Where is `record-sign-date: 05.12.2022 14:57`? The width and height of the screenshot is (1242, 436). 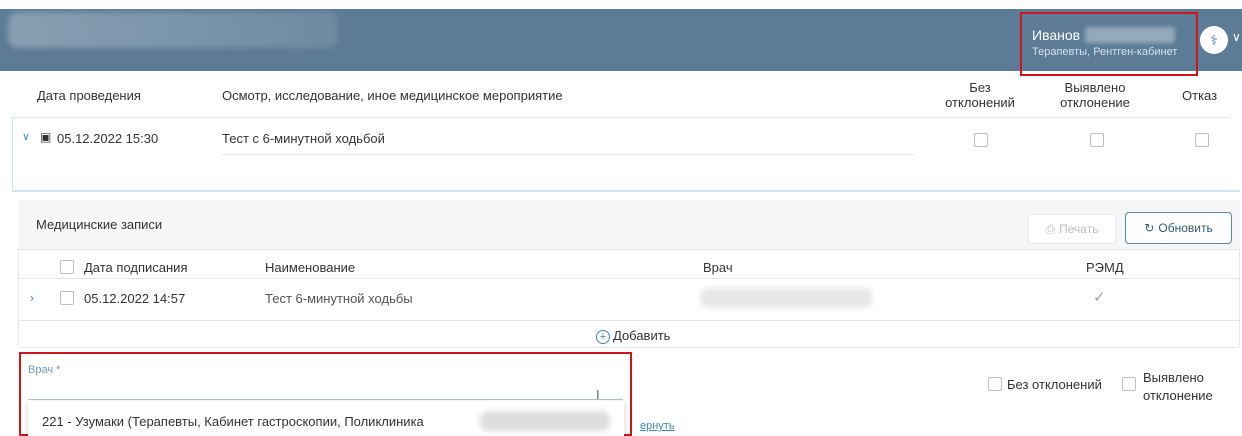 record-sign-date: 05.12.2022 14:57 is located at coordinates (135, 298).